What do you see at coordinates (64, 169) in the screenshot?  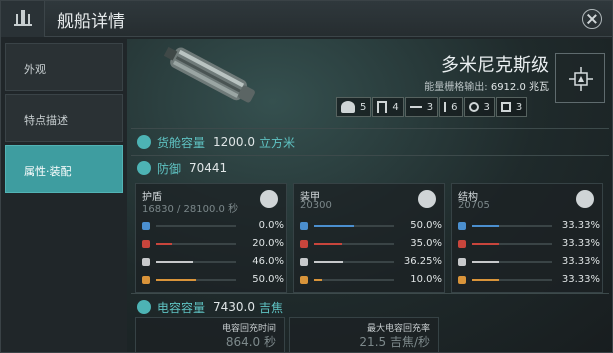 I see `sidebar-item-attributes: 属性·装配` at bounding box center [64, 169].